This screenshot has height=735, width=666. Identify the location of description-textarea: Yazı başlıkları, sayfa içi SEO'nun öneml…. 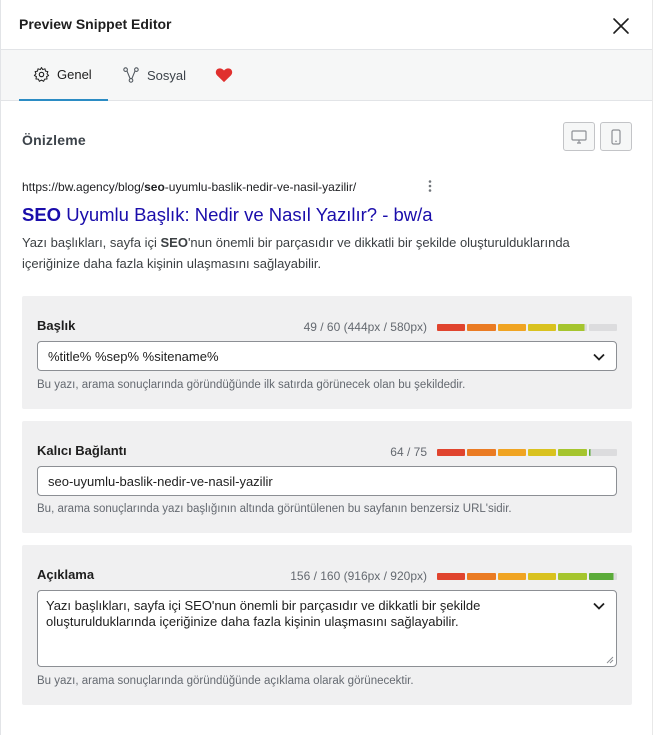
(327, 628).